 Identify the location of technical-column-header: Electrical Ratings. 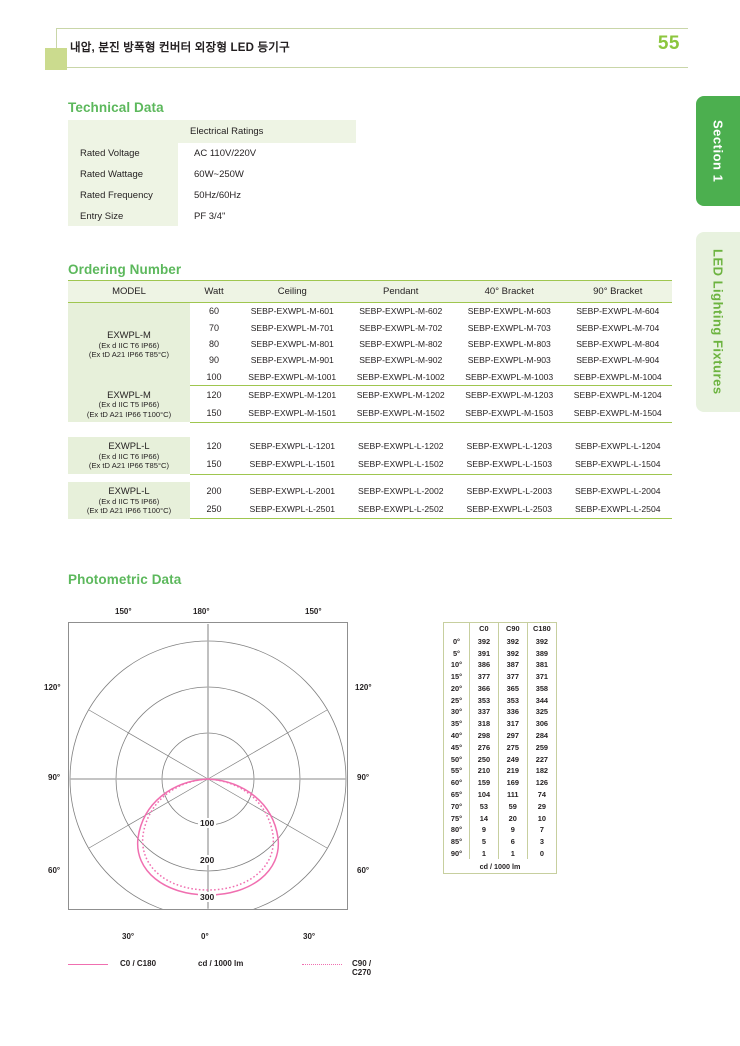
(270, 131).